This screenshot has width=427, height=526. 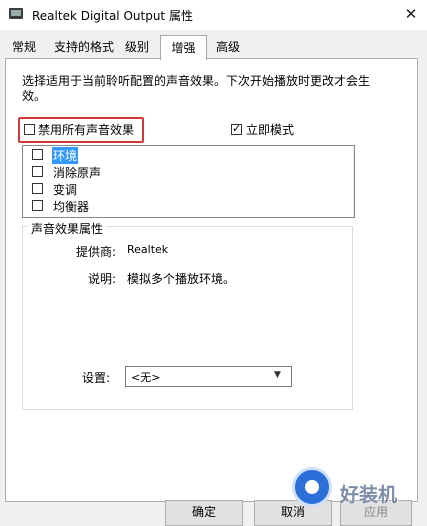 What do you see at coordinates (228, 47) in the screenshot?
I see `tab-advanced: 高级` at bounding box center [228, 47].